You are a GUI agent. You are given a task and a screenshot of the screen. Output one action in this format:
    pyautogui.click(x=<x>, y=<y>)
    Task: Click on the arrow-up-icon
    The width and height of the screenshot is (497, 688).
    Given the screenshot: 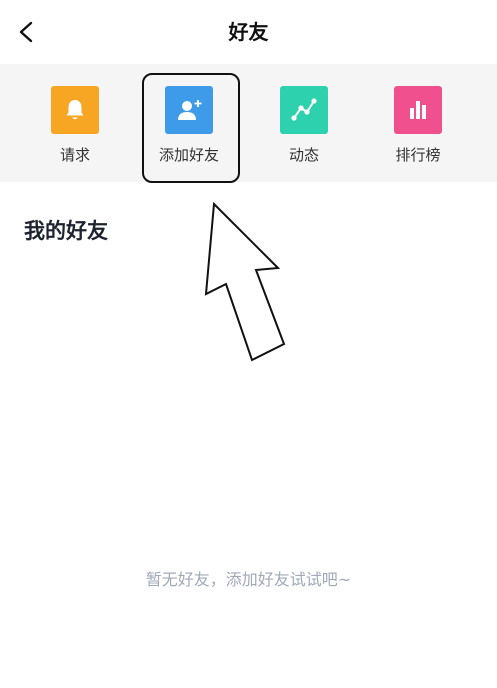 What is the action you would take?
    pyautogui.click(x=245, y=281)
    